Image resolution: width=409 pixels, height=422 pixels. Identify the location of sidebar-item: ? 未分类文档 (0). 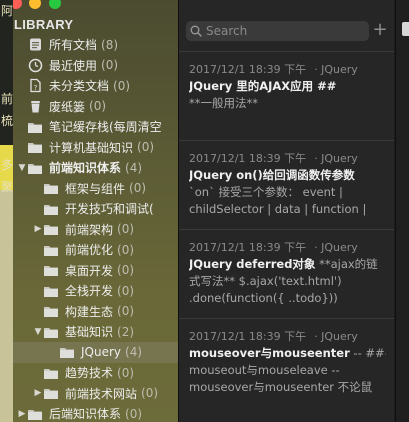
(95, 85).